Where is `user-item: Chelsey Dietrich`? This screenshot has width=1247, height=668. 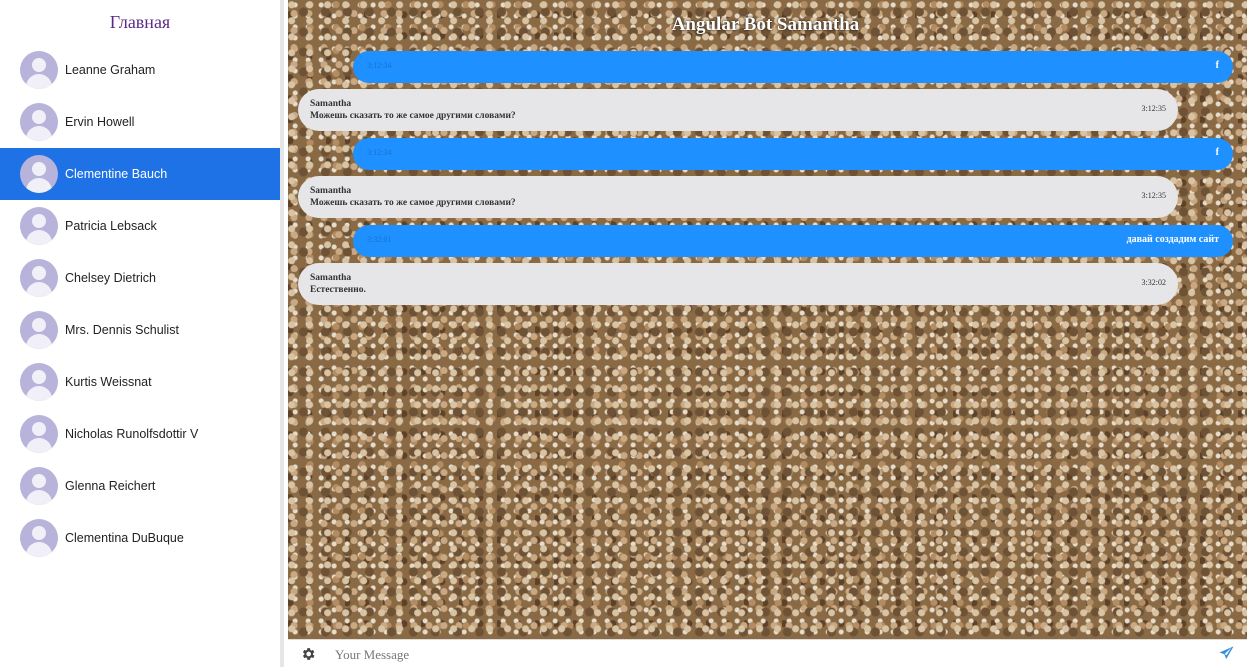
user-item: Chelsey Dietrich is located at coordinates (140, 278).